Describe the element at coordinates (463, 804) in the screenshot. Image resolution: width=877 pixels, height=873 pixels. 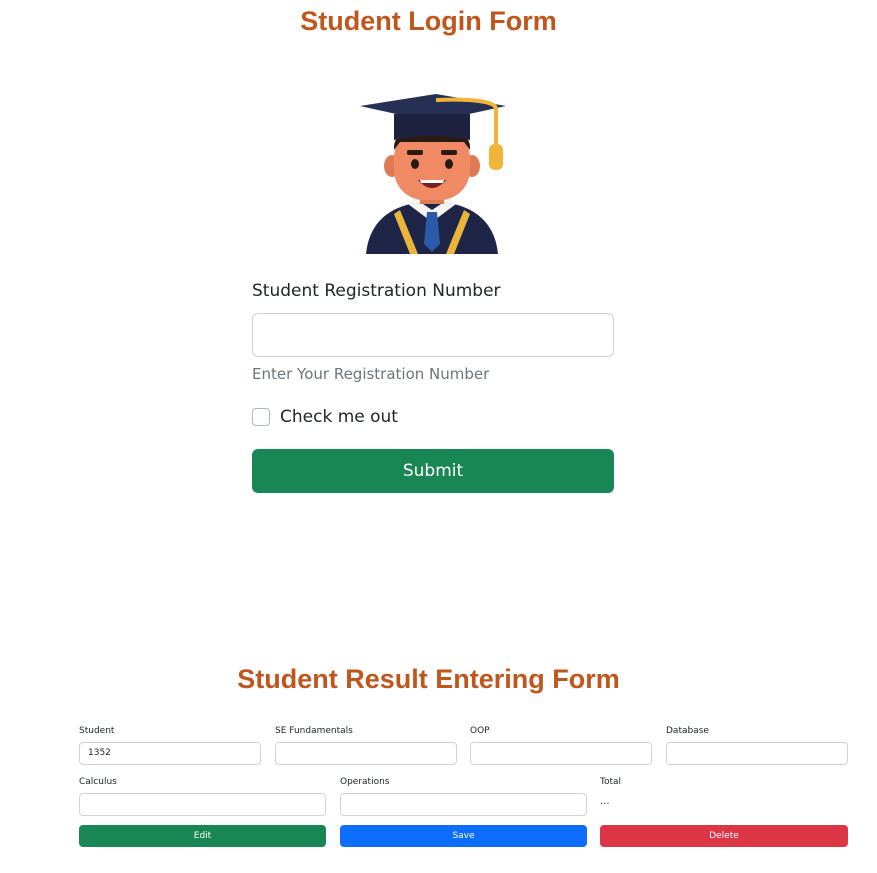
I see `operations-input` at that location.